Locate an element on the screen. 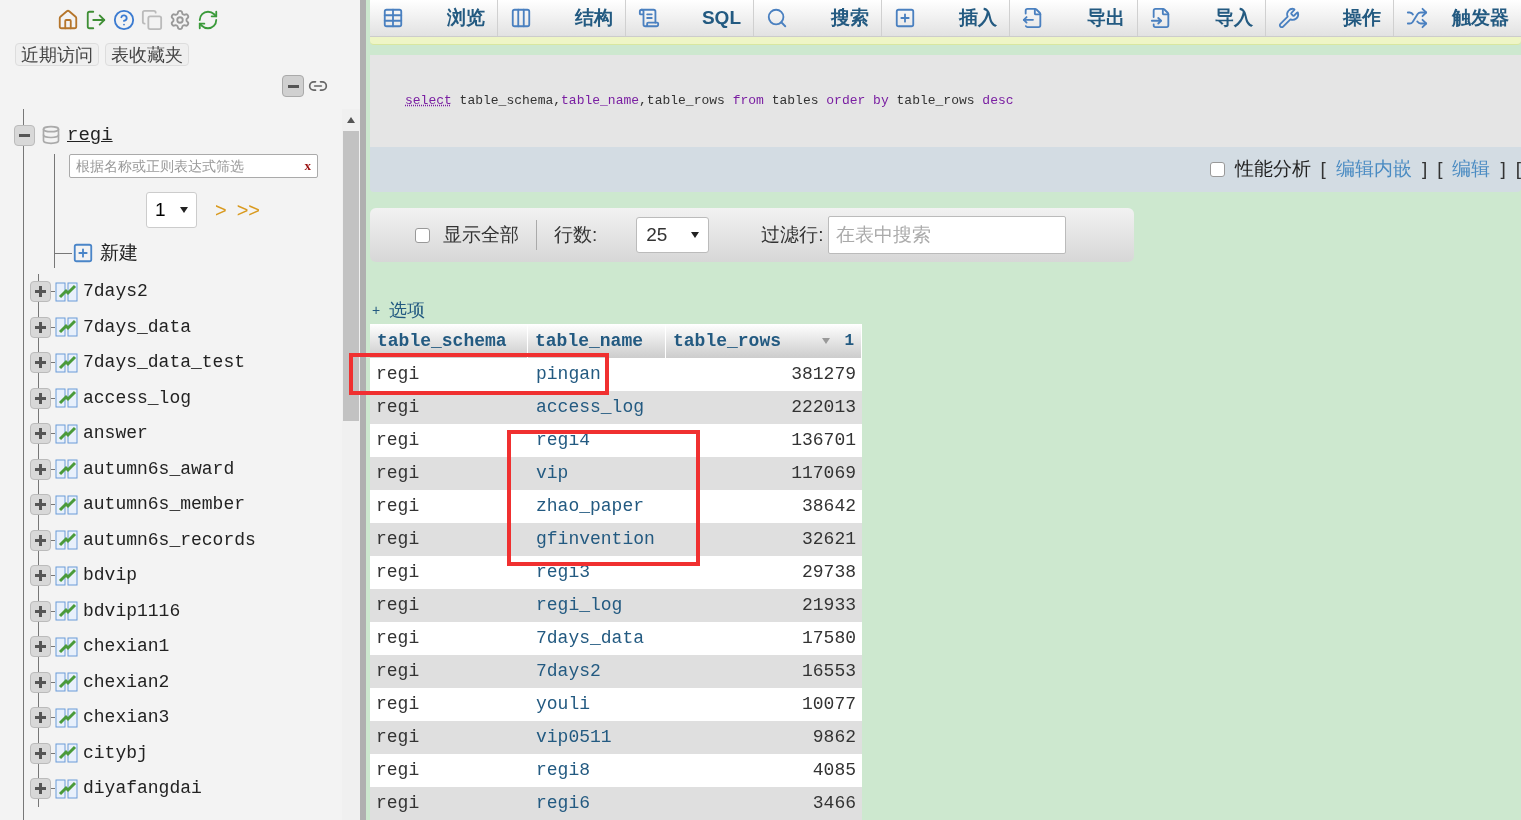  new-table-icon is located at coordinates (83, 253).